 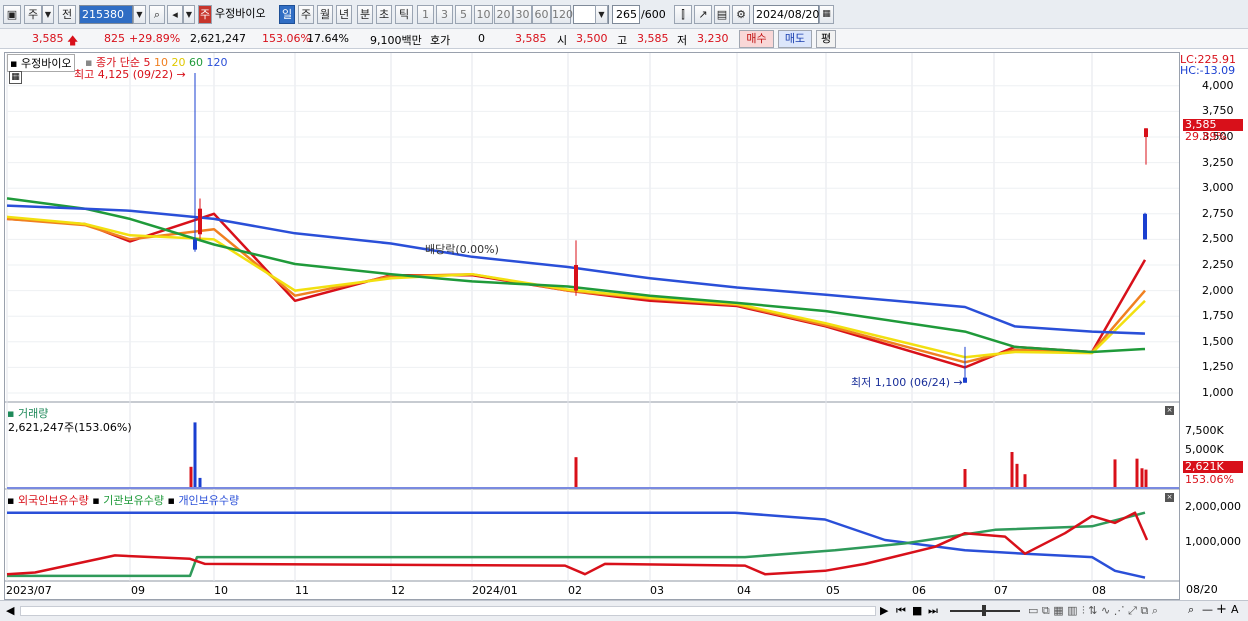 I want to click on period-second: 초, so click(x=384, y=14).